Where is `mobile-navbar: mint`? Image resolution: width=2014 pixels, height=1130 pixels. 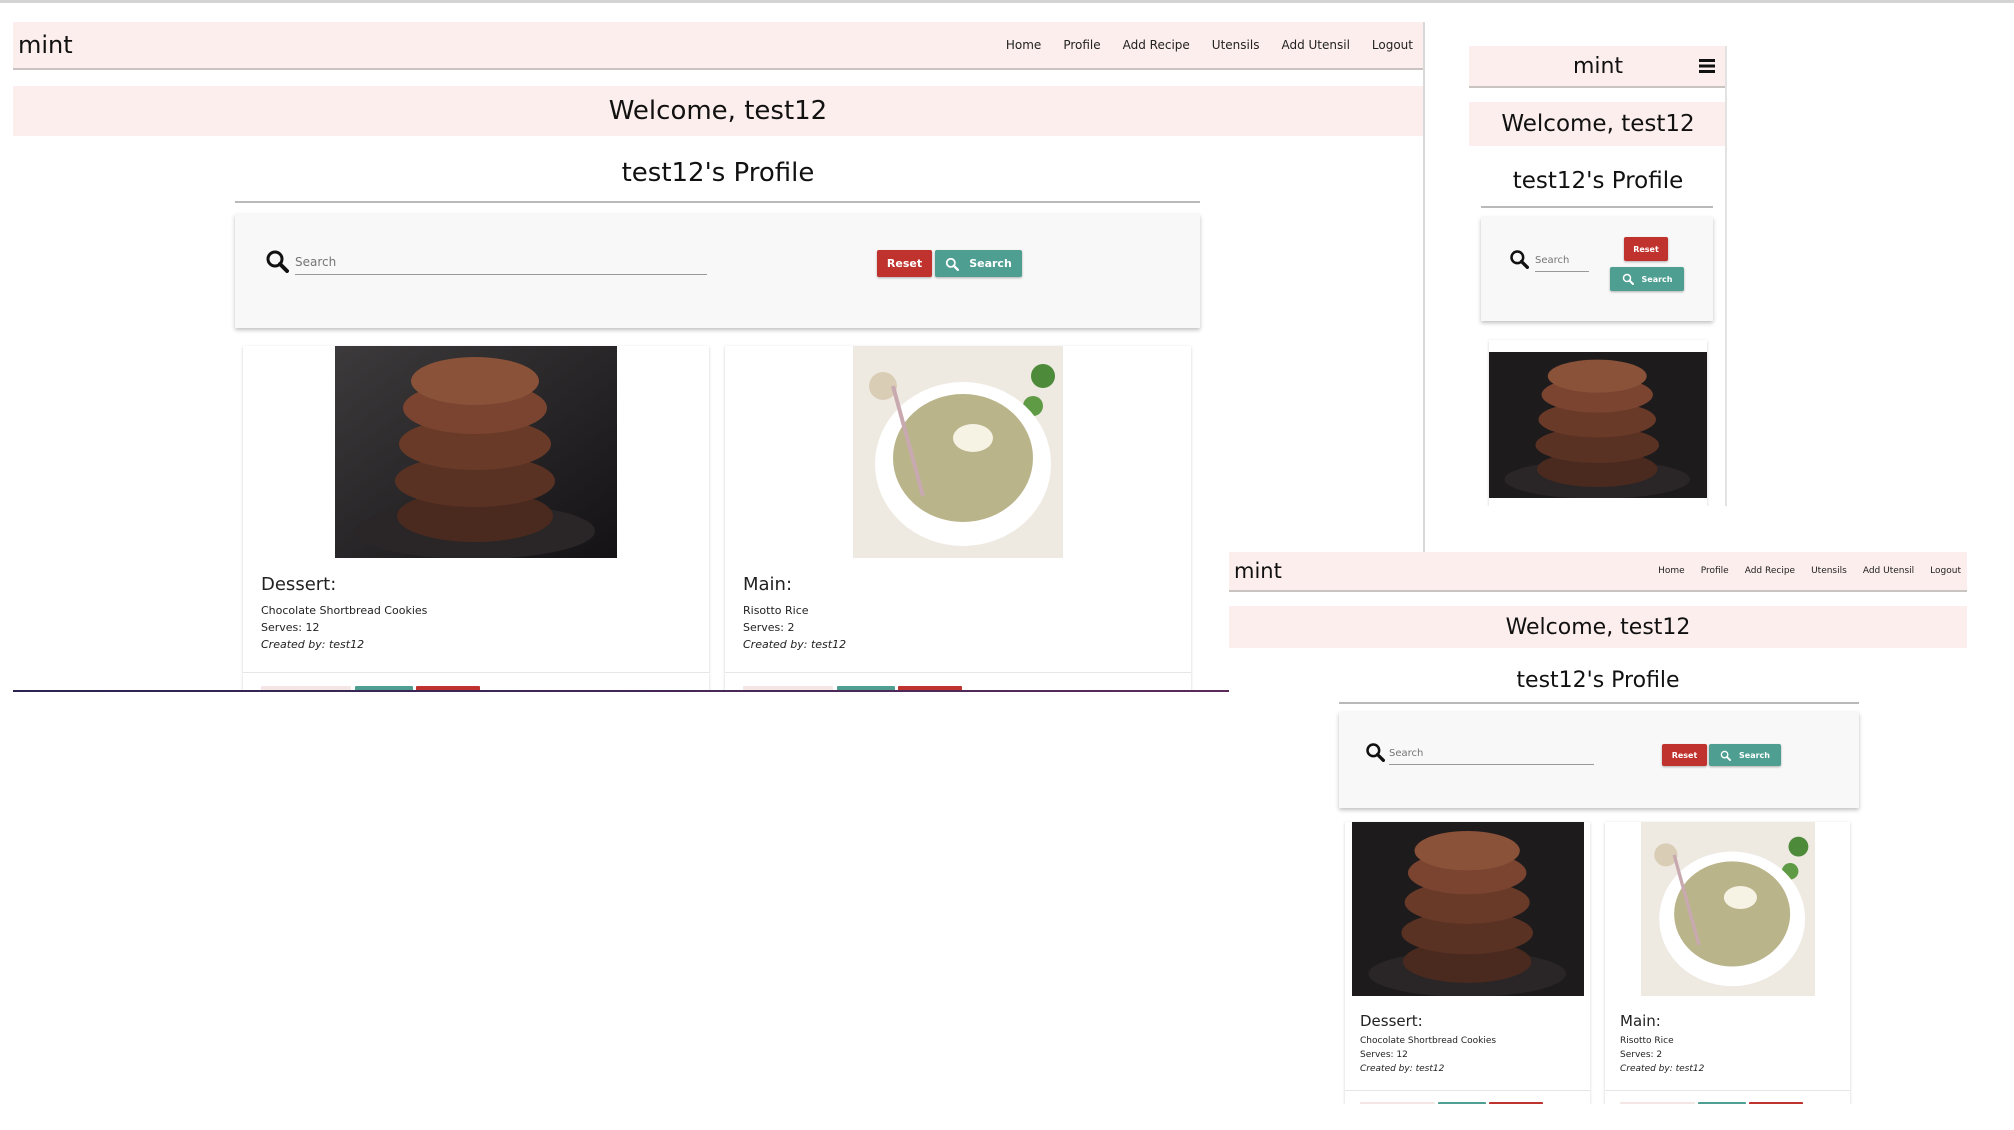
mobile-navbar: mint is located at coordinates (1598, 67).